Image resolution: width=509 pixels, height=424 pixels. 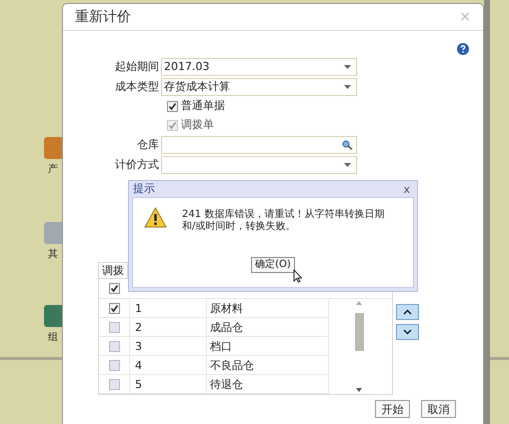 What do you see at coordinates (268, 308) in the screenshot?
I see `table-cell: 原材料` at bounding box center [268, 308].